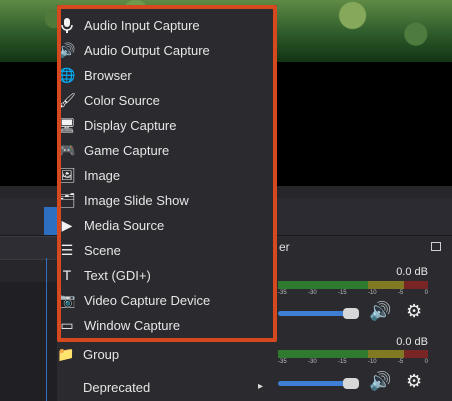 The image size is (452, 401). What do you see at coordinates (260, 386) in the screenshot?
I see `chevron-right-icon: ▸` at bounding box center [260, 386].